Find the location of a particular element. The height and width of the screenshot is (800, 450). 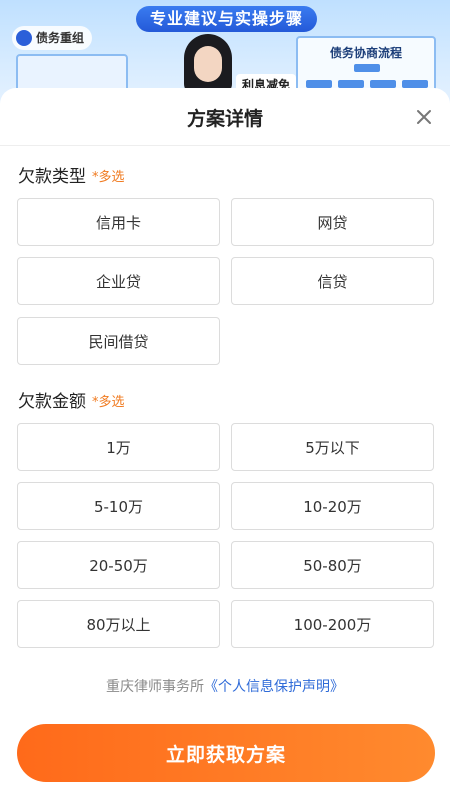

get-plan-button: 立即获取方案 is located at coordinates (226, 753).